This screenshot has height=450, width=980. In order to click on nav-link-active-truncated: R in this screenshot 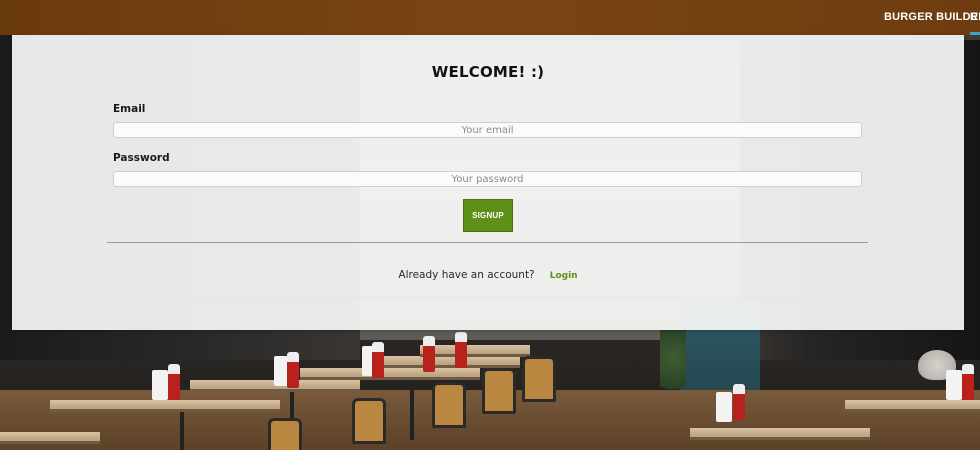, I will do `click(975, 17)`.